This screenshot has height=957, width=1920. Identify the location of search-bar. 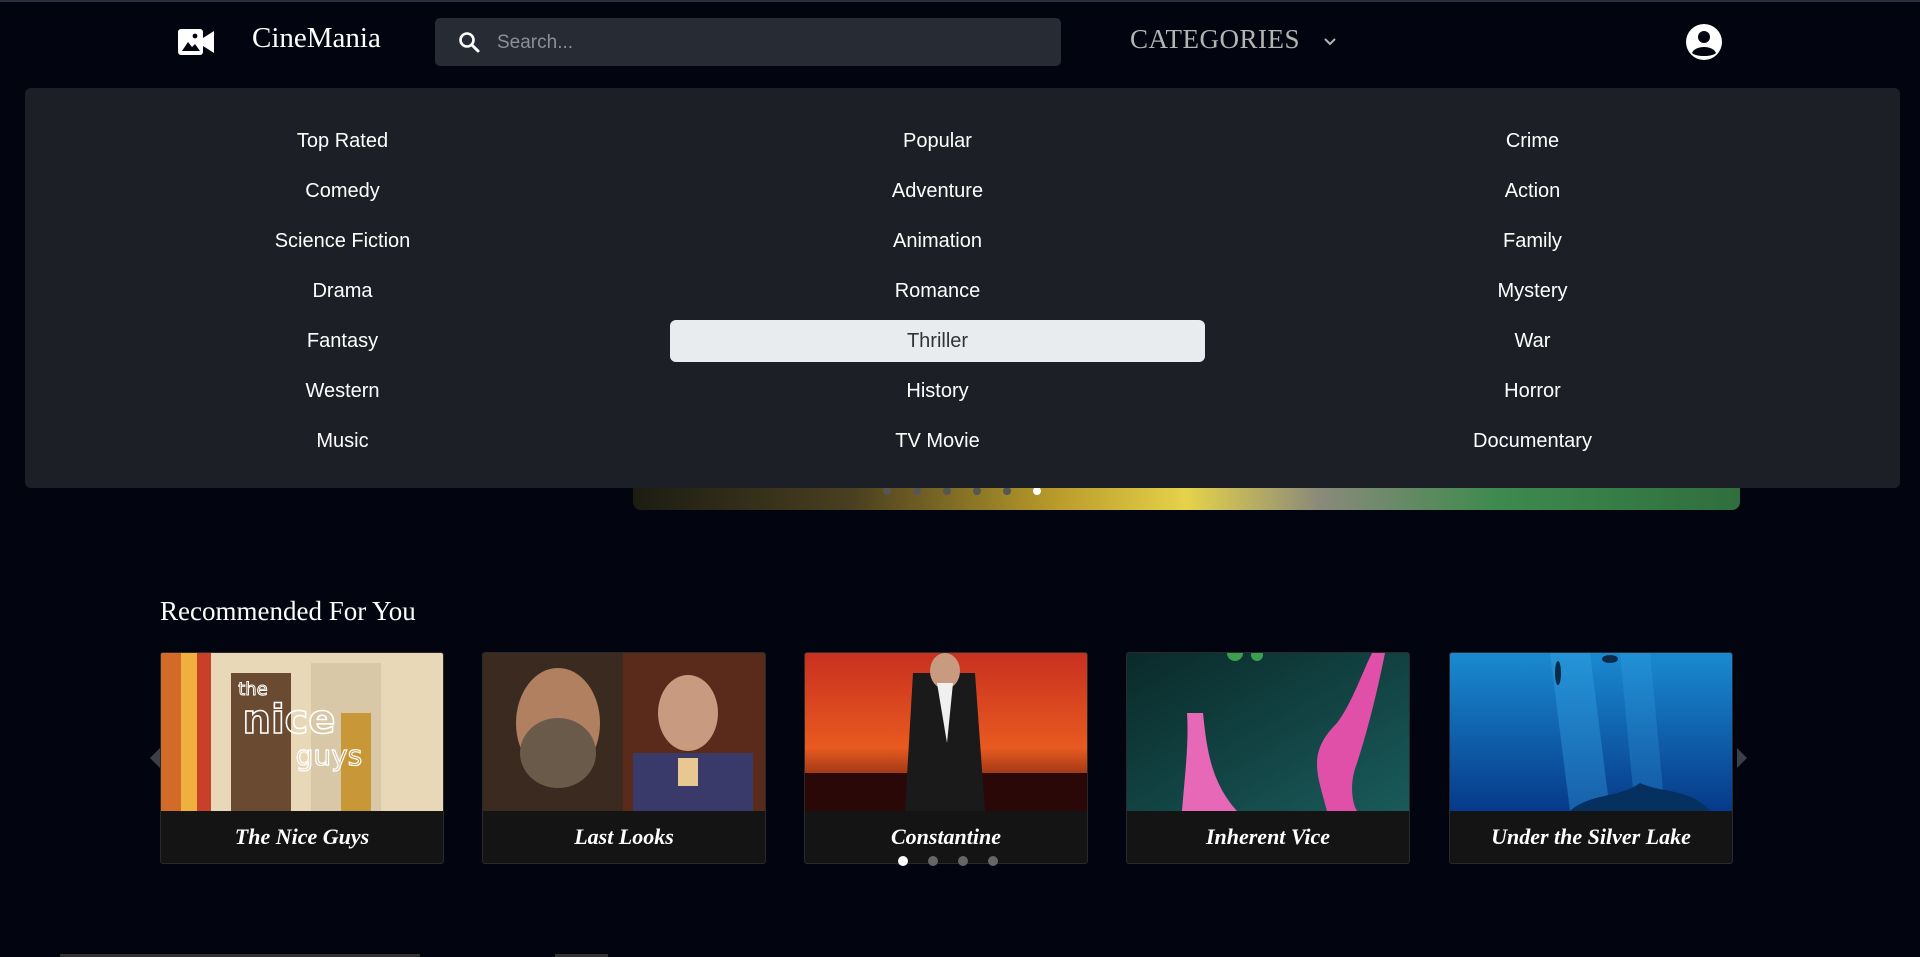
(748, 43).